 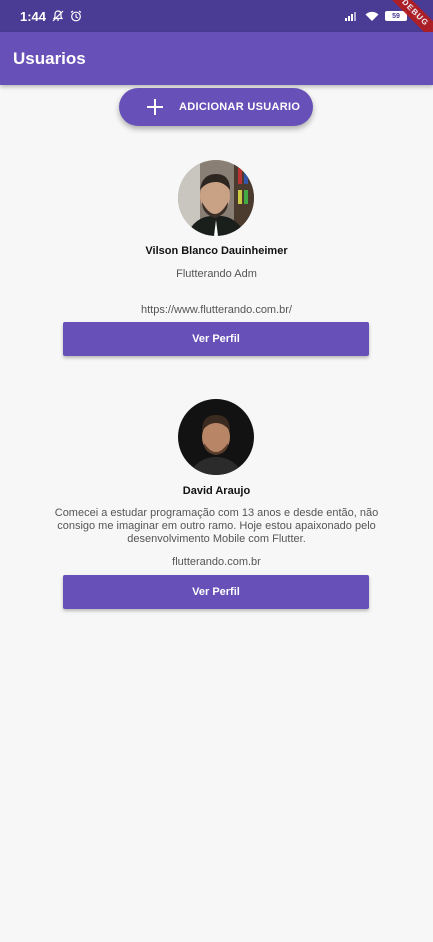 What do you see at coordinates (216, 23) in the screenshot?
I see `status-bar: 1:44 59 DEBUG` at bounding box center [216, 23].